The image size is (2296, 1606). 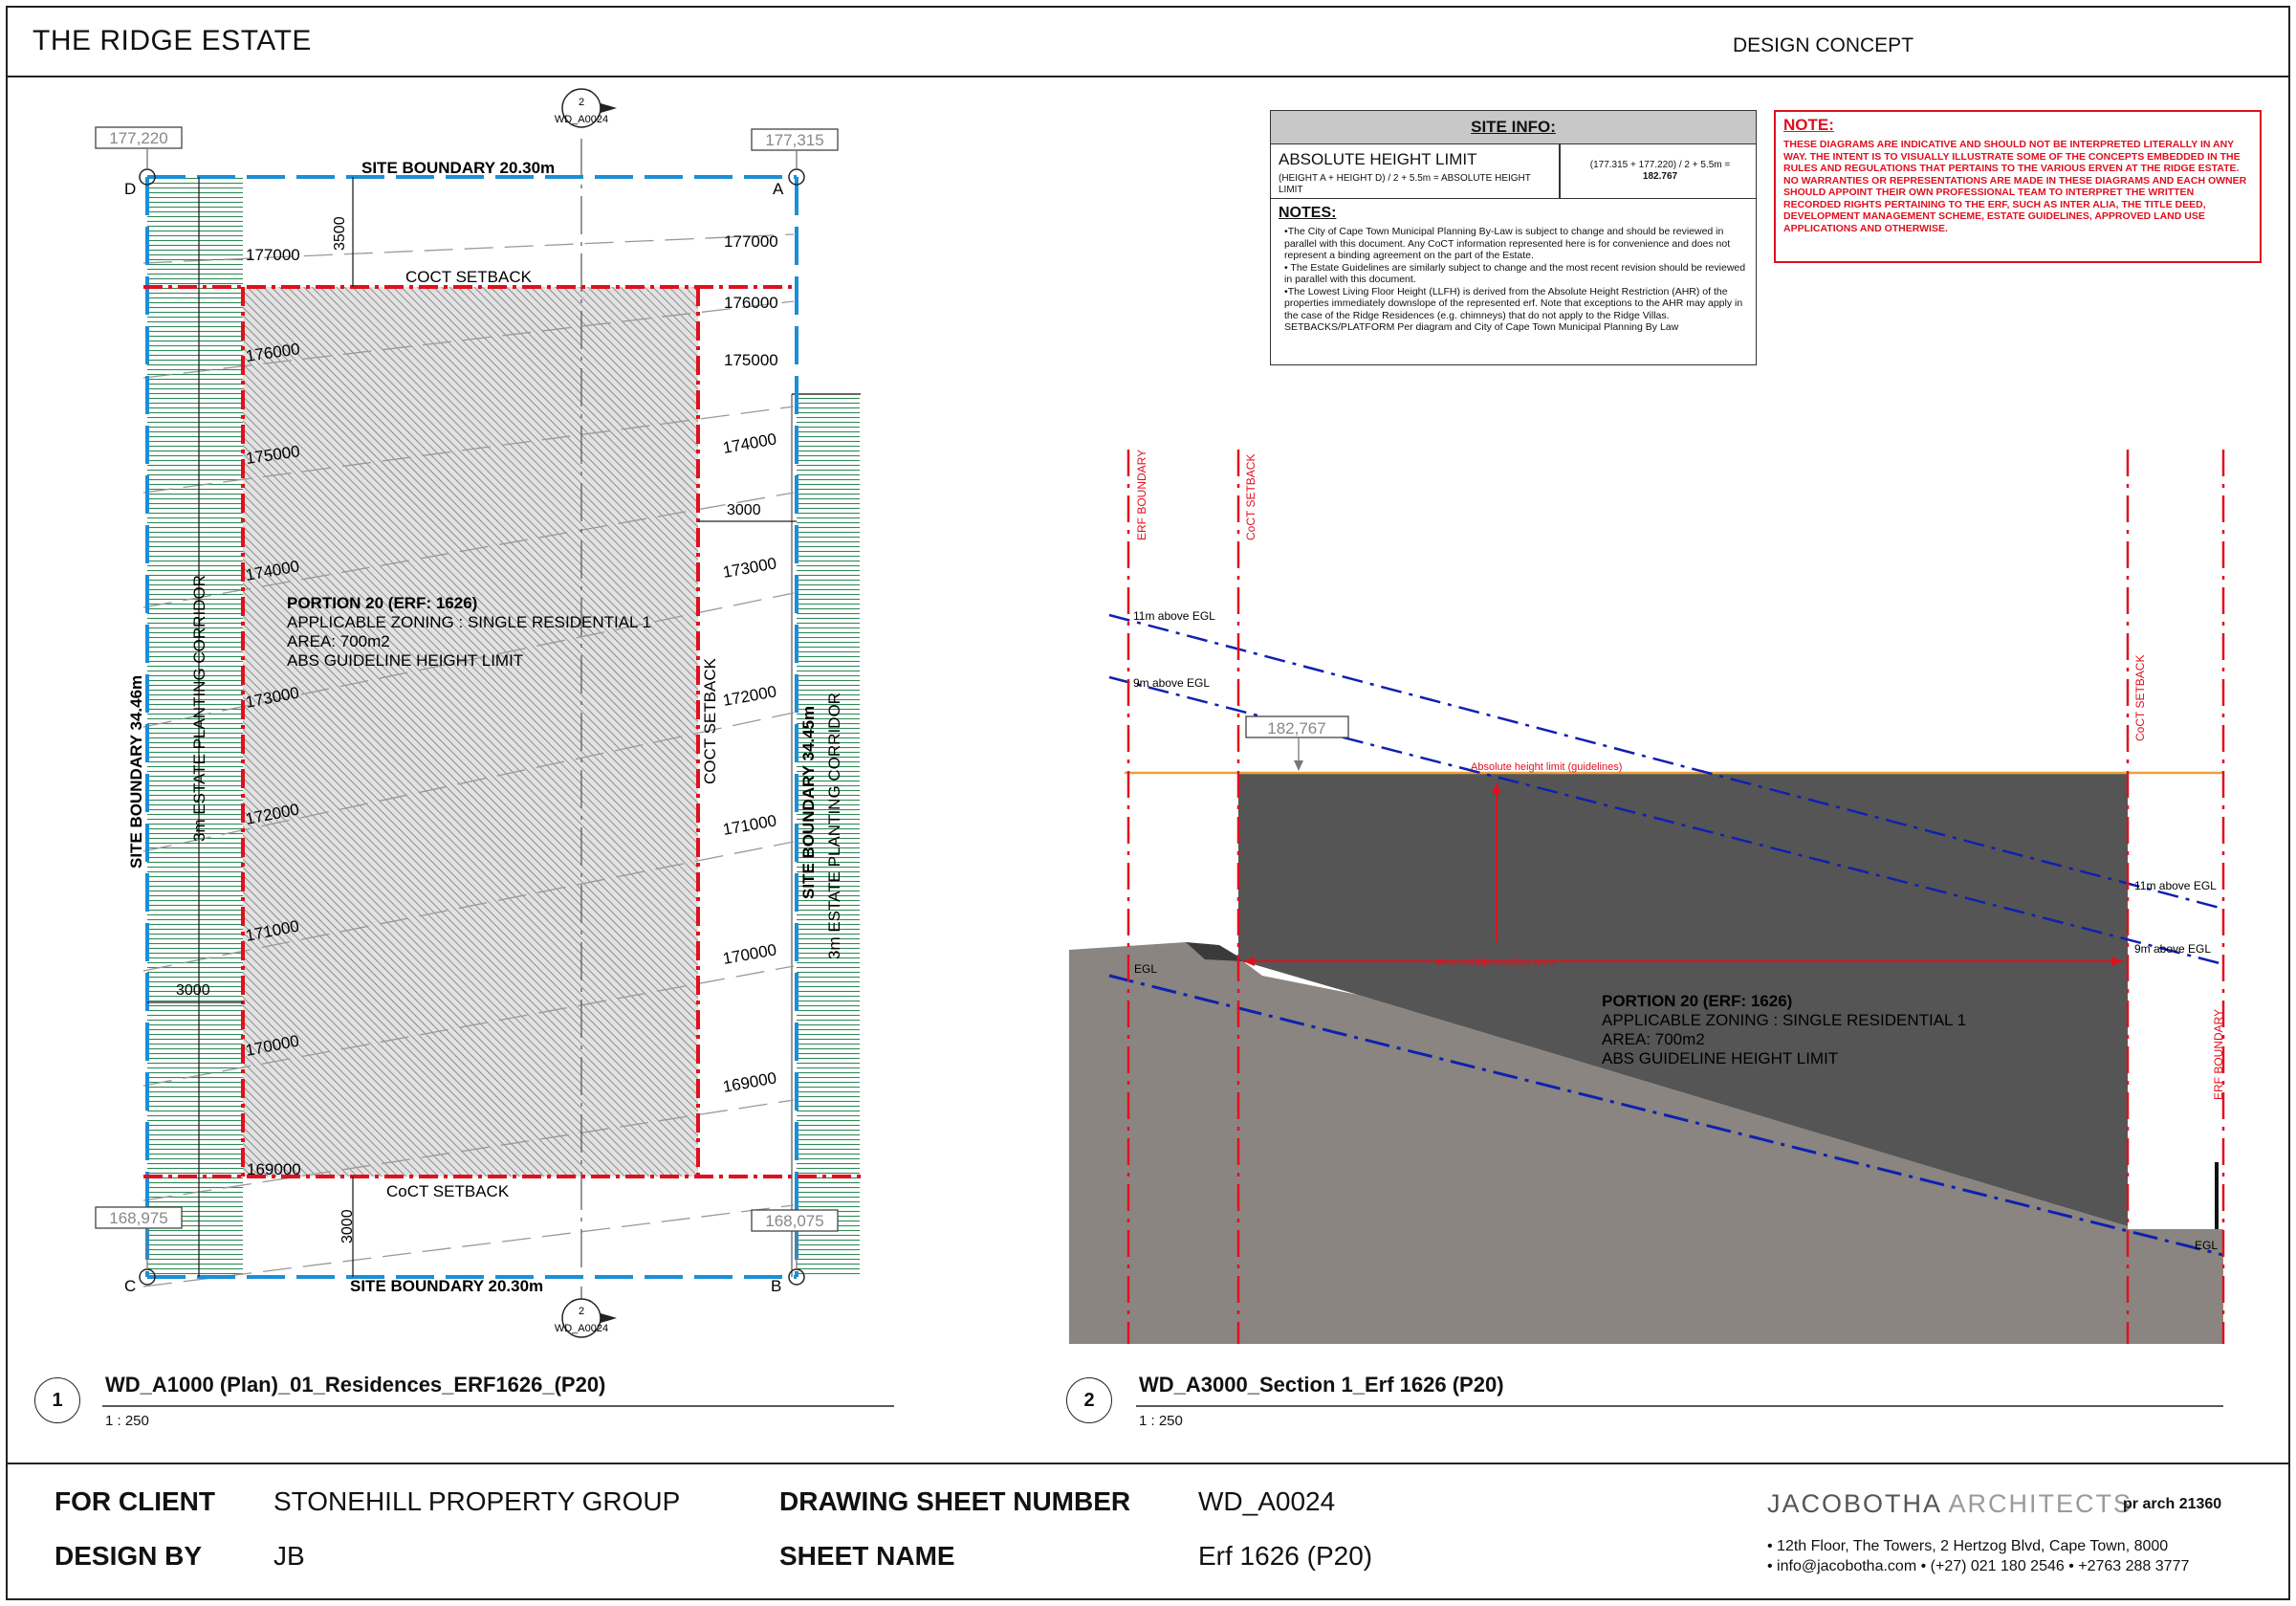 What do you see at coordinates (1174, 616) in the screenshot?
I see `label-11m-left: 11m above EGL` at bounding box center [1174, 616].